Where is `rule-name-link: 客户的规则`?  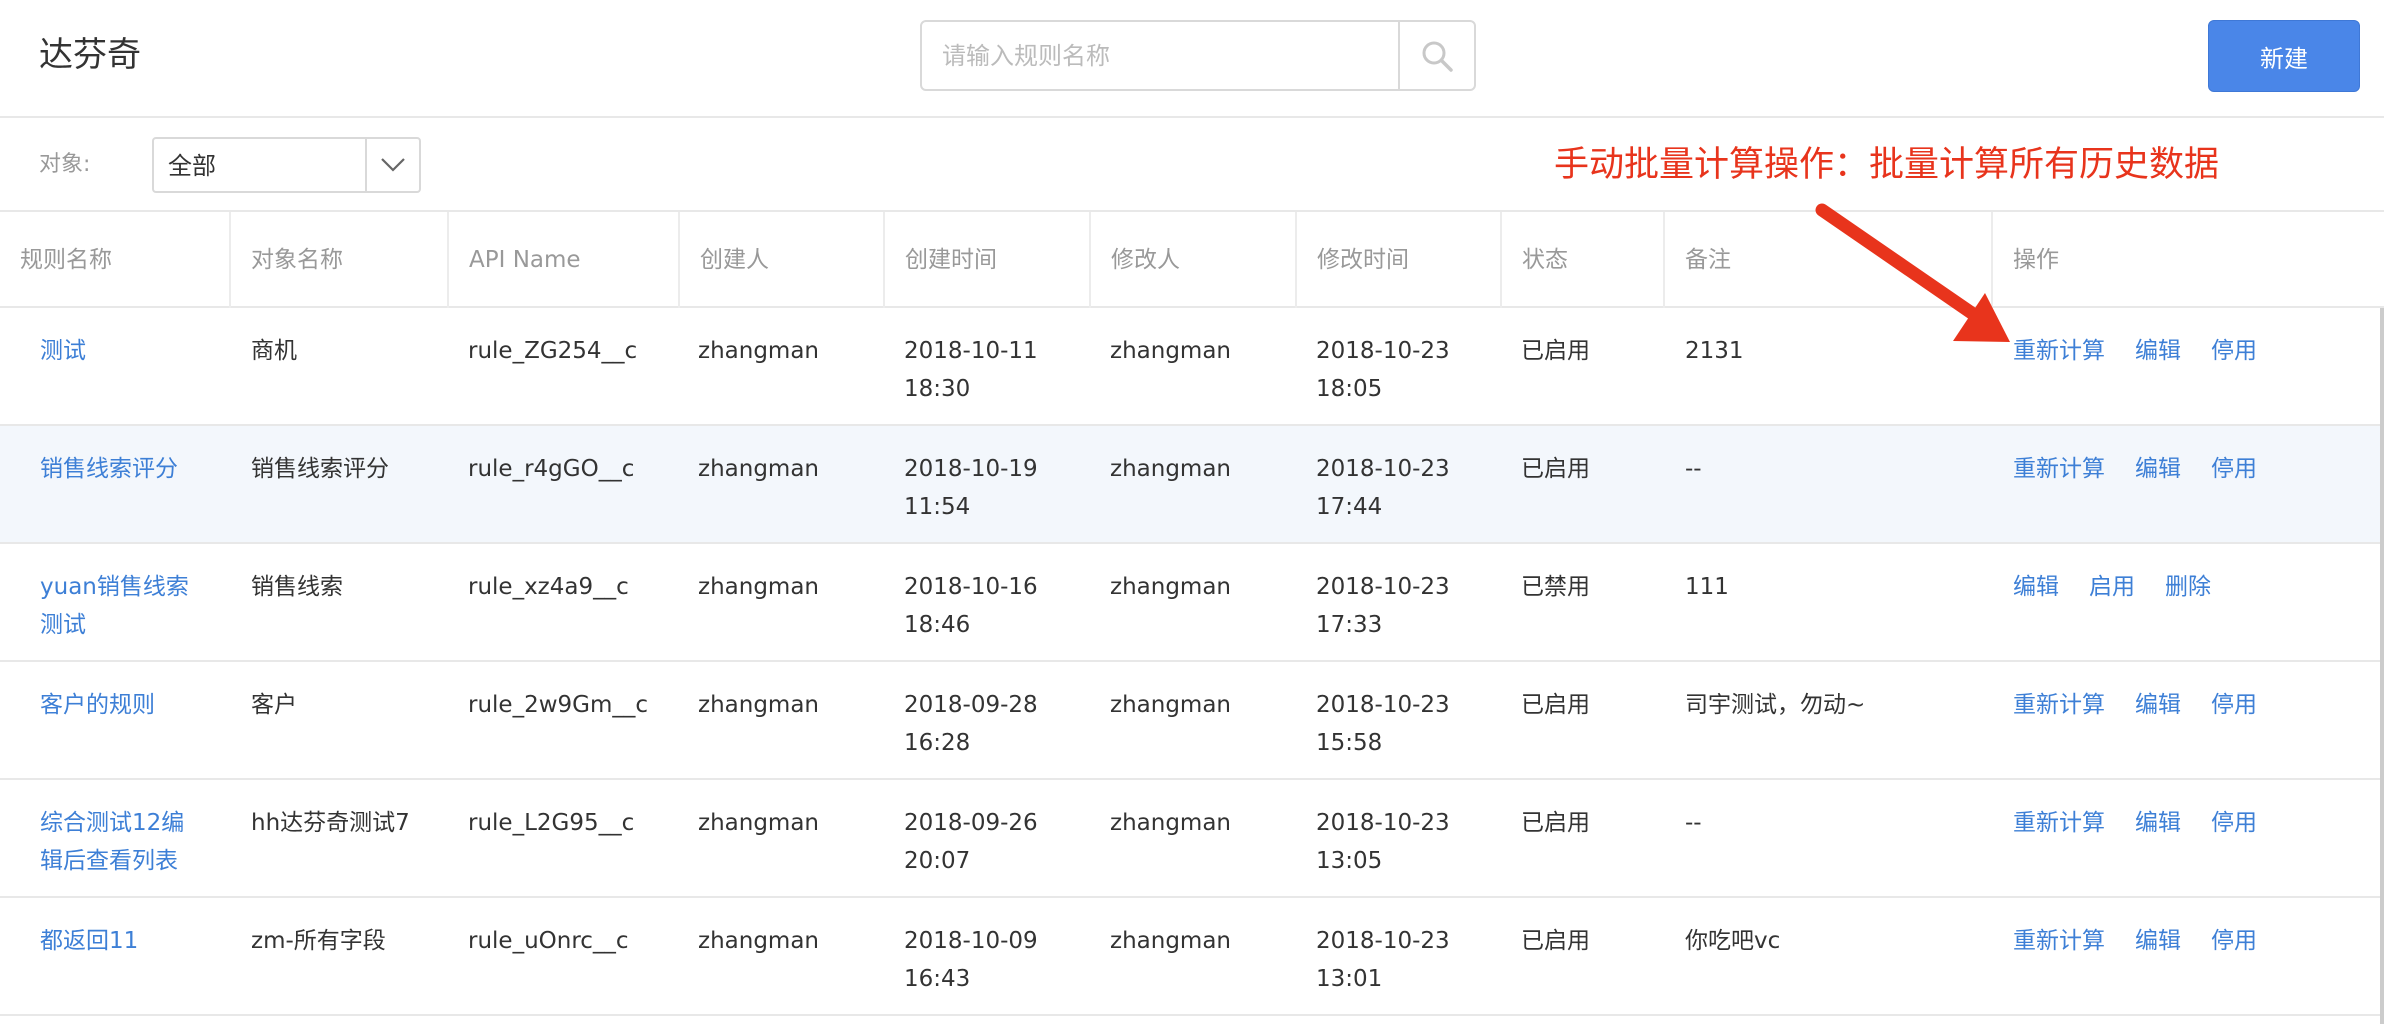
rule-name-link: 客户的规则 is located at coordinates (97, 705).